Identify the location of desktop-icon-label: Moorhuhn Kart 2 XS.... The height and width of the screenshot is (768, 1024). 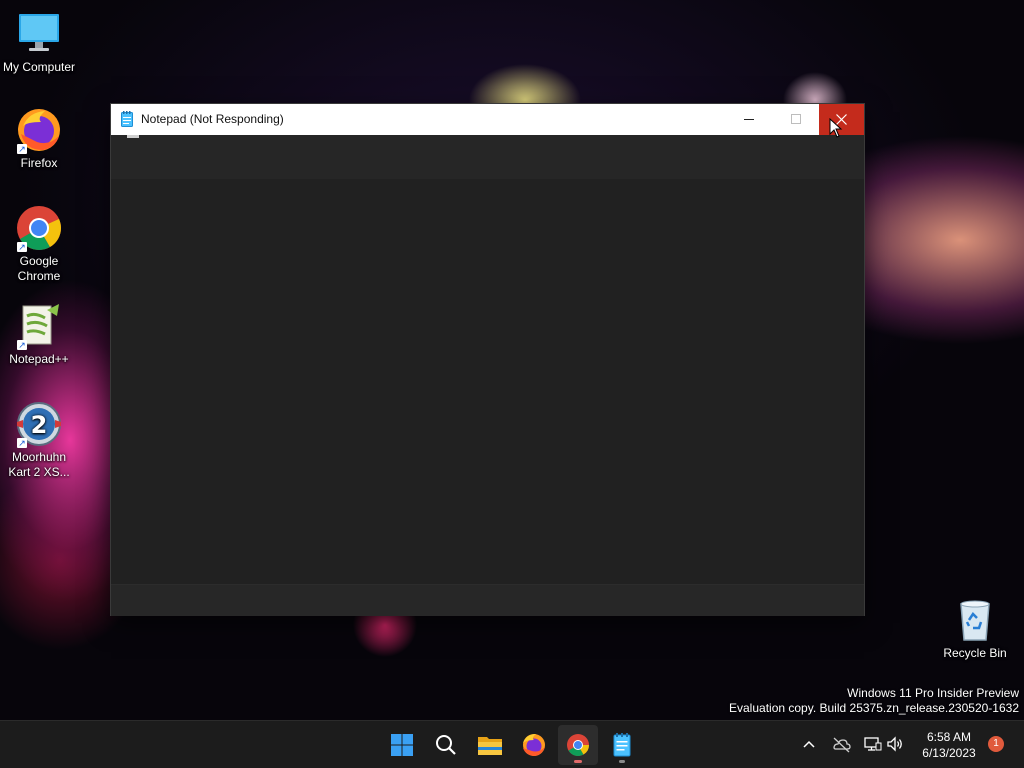
(39, 464).